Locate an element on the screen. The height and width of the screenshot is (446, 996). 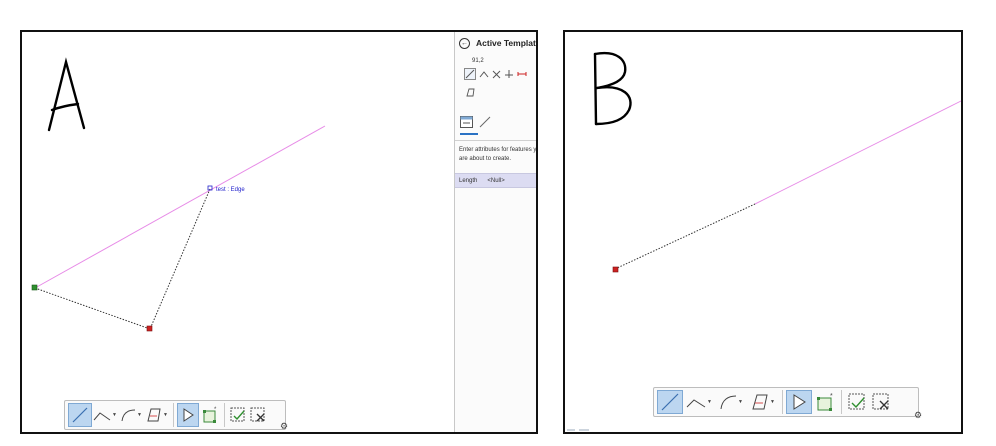
status-bar-fragment is located at coordinates (578, 430).